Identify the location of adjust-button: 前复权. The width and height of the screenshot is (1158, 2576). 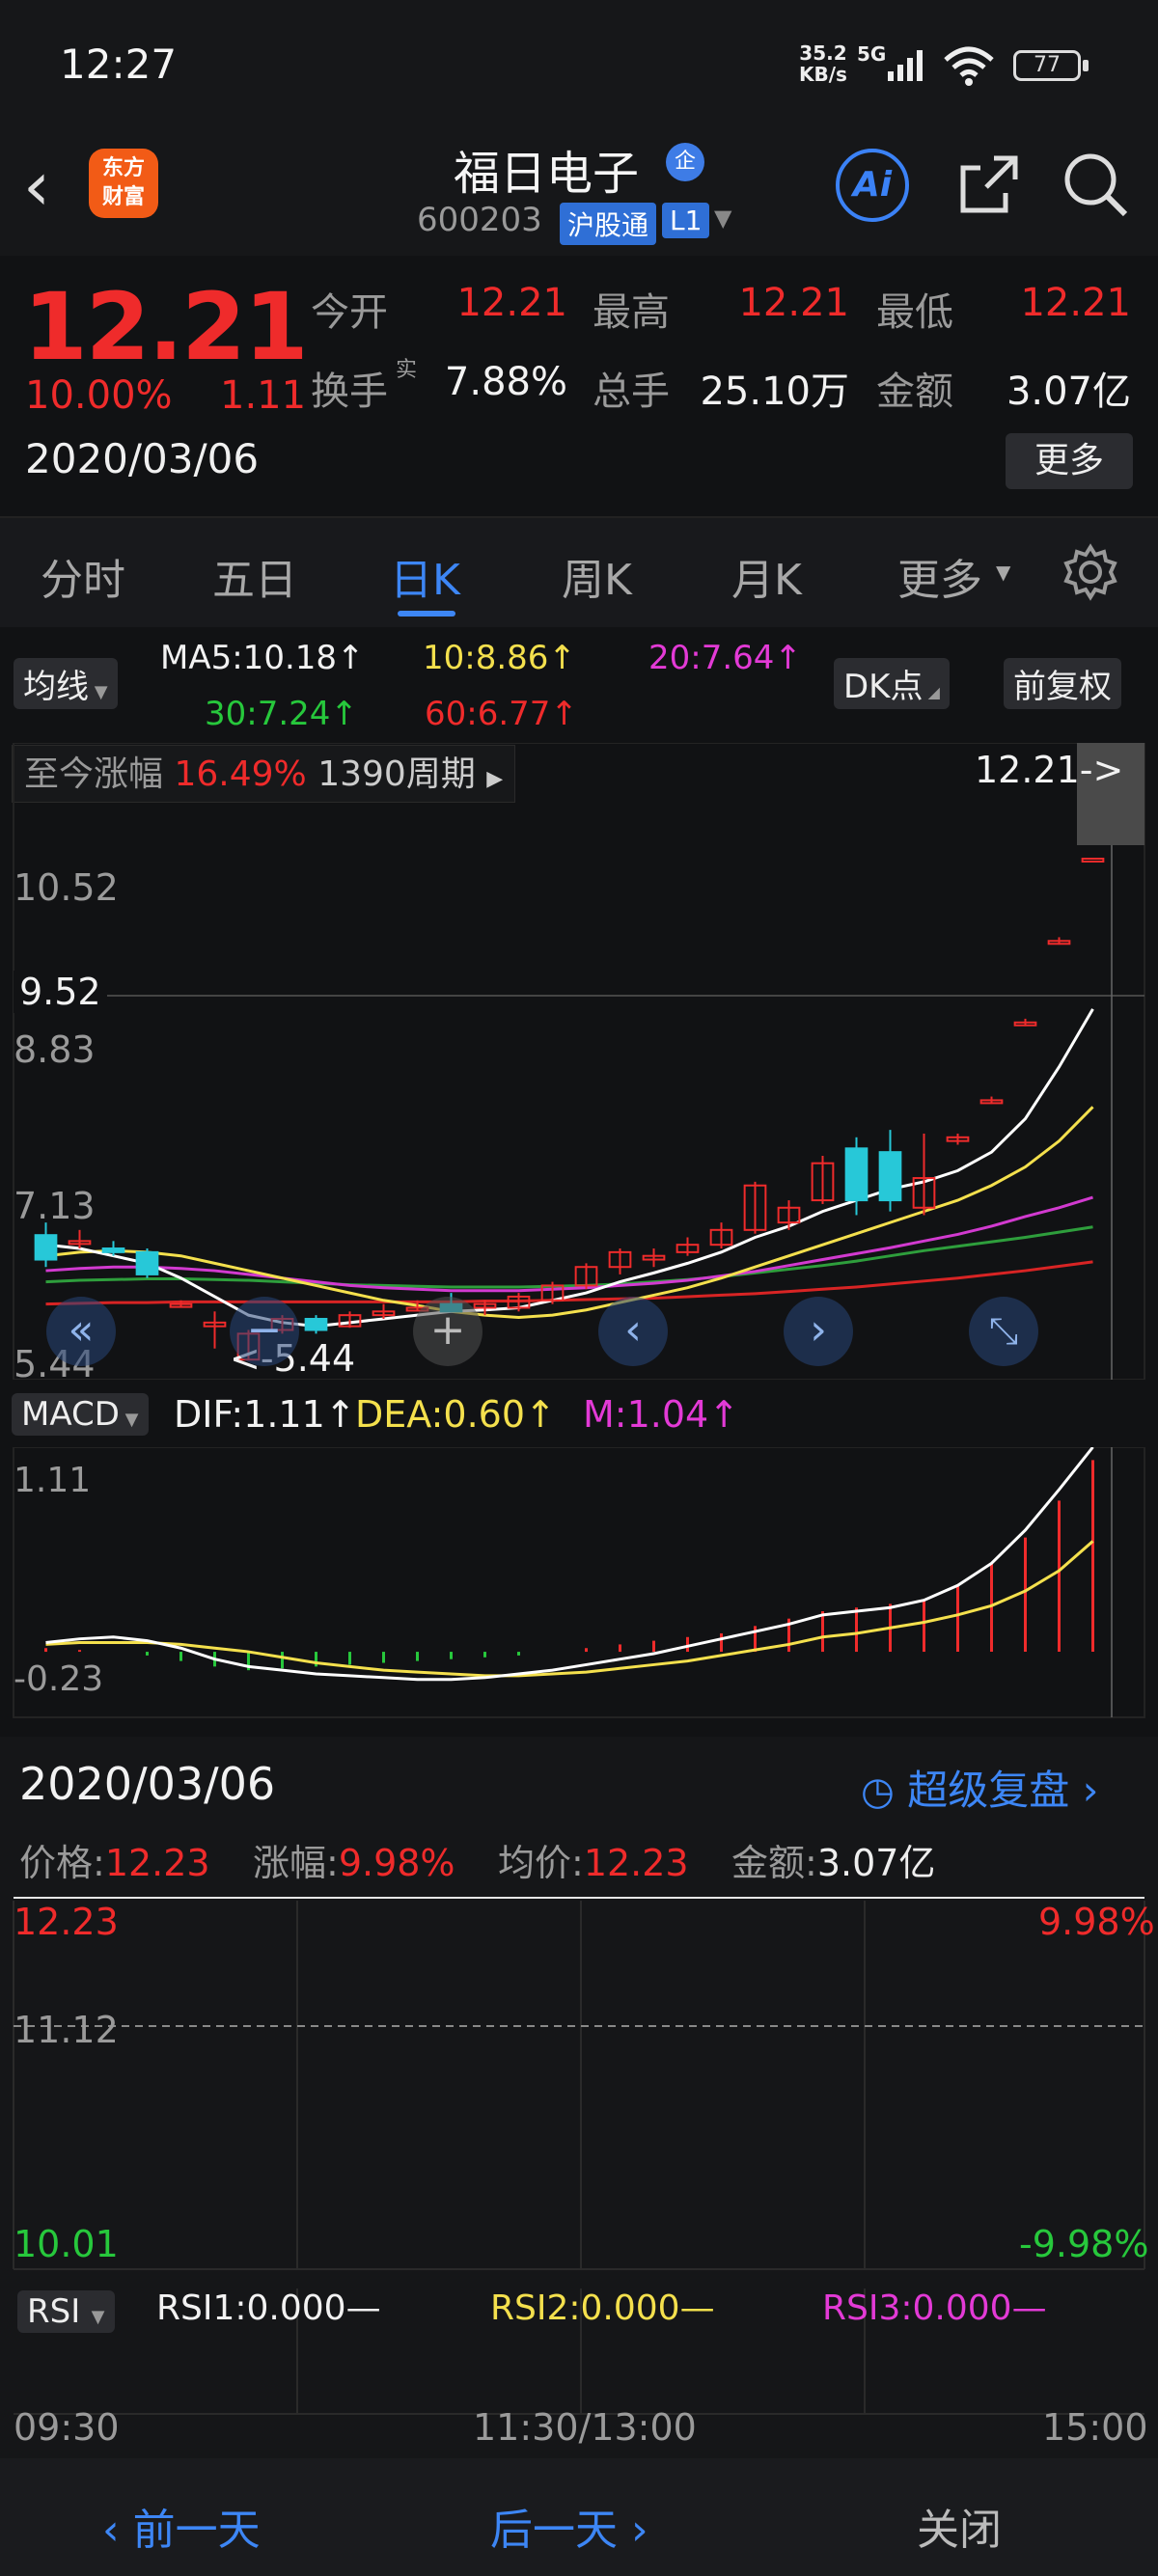
(1062, 683).